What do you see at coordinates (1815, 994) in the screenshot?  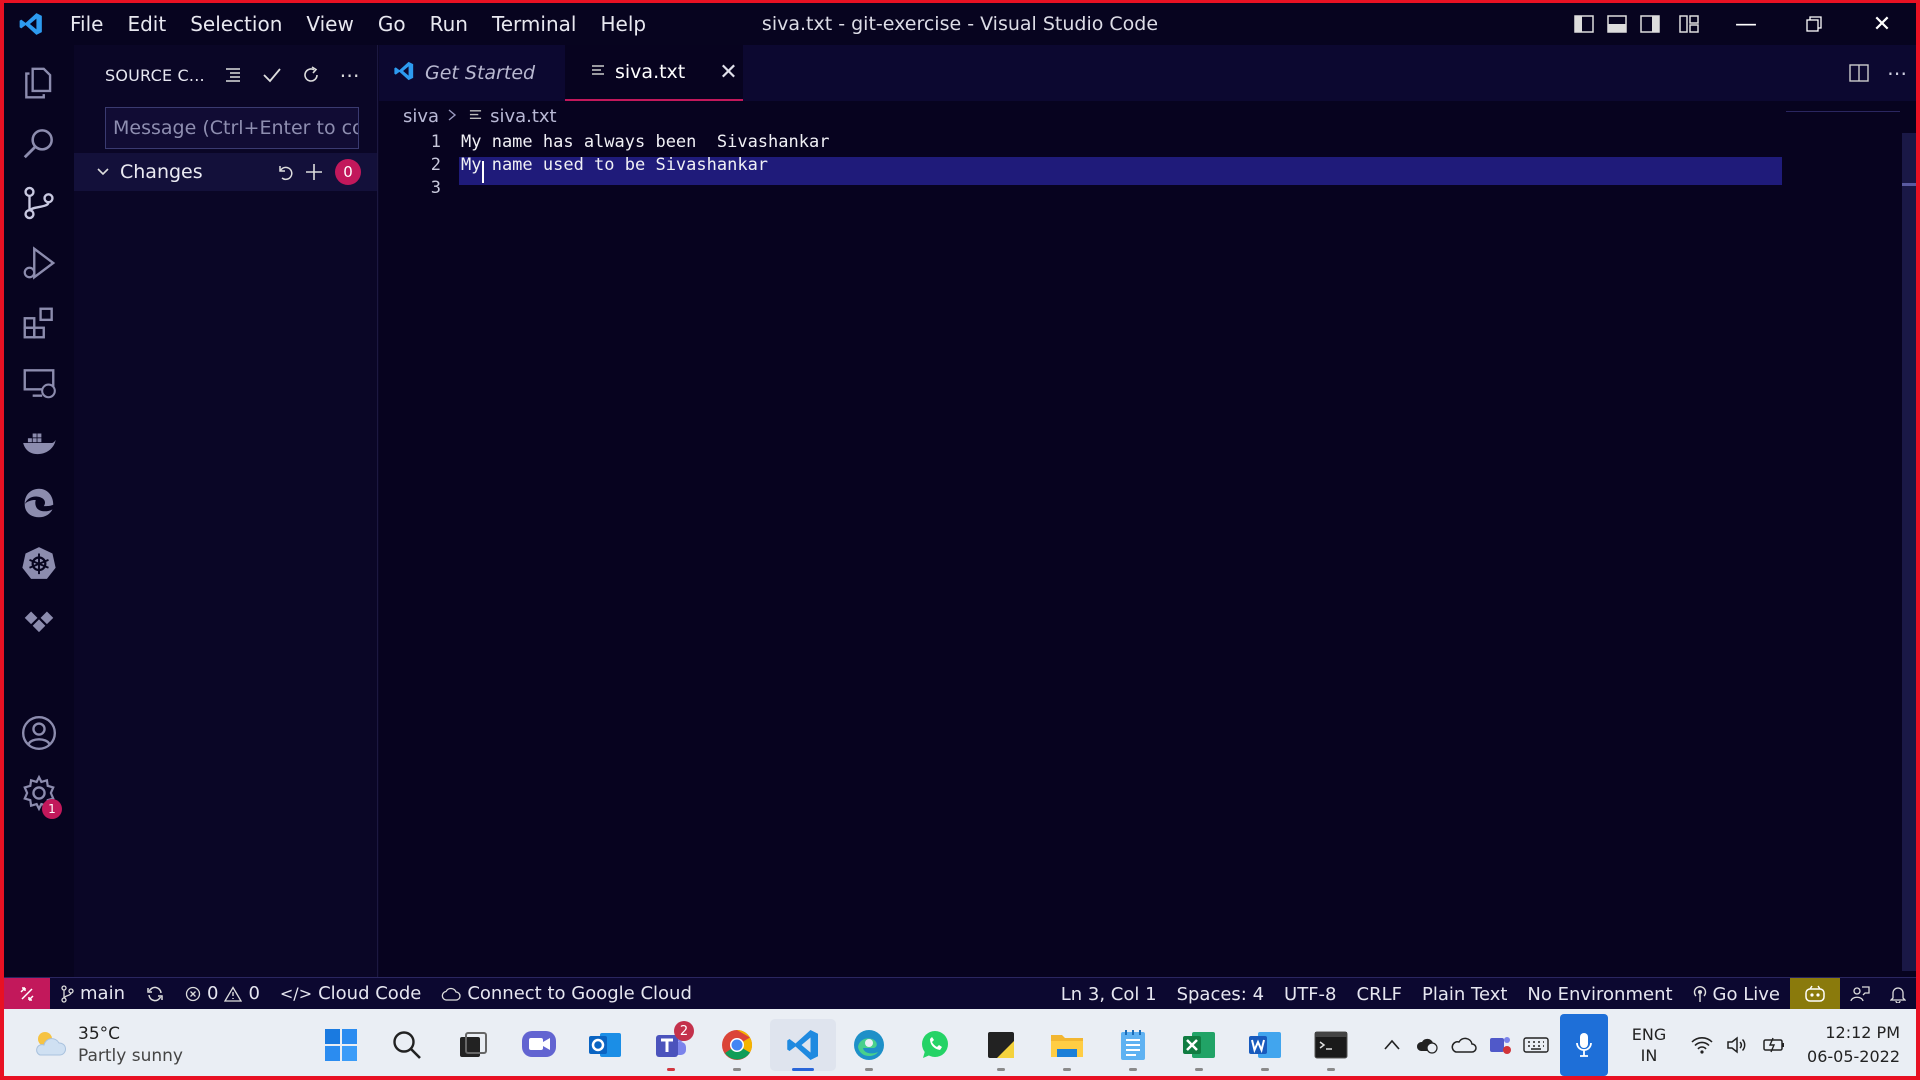 I see `copilot-icon` at bounding box center [1815, 994].